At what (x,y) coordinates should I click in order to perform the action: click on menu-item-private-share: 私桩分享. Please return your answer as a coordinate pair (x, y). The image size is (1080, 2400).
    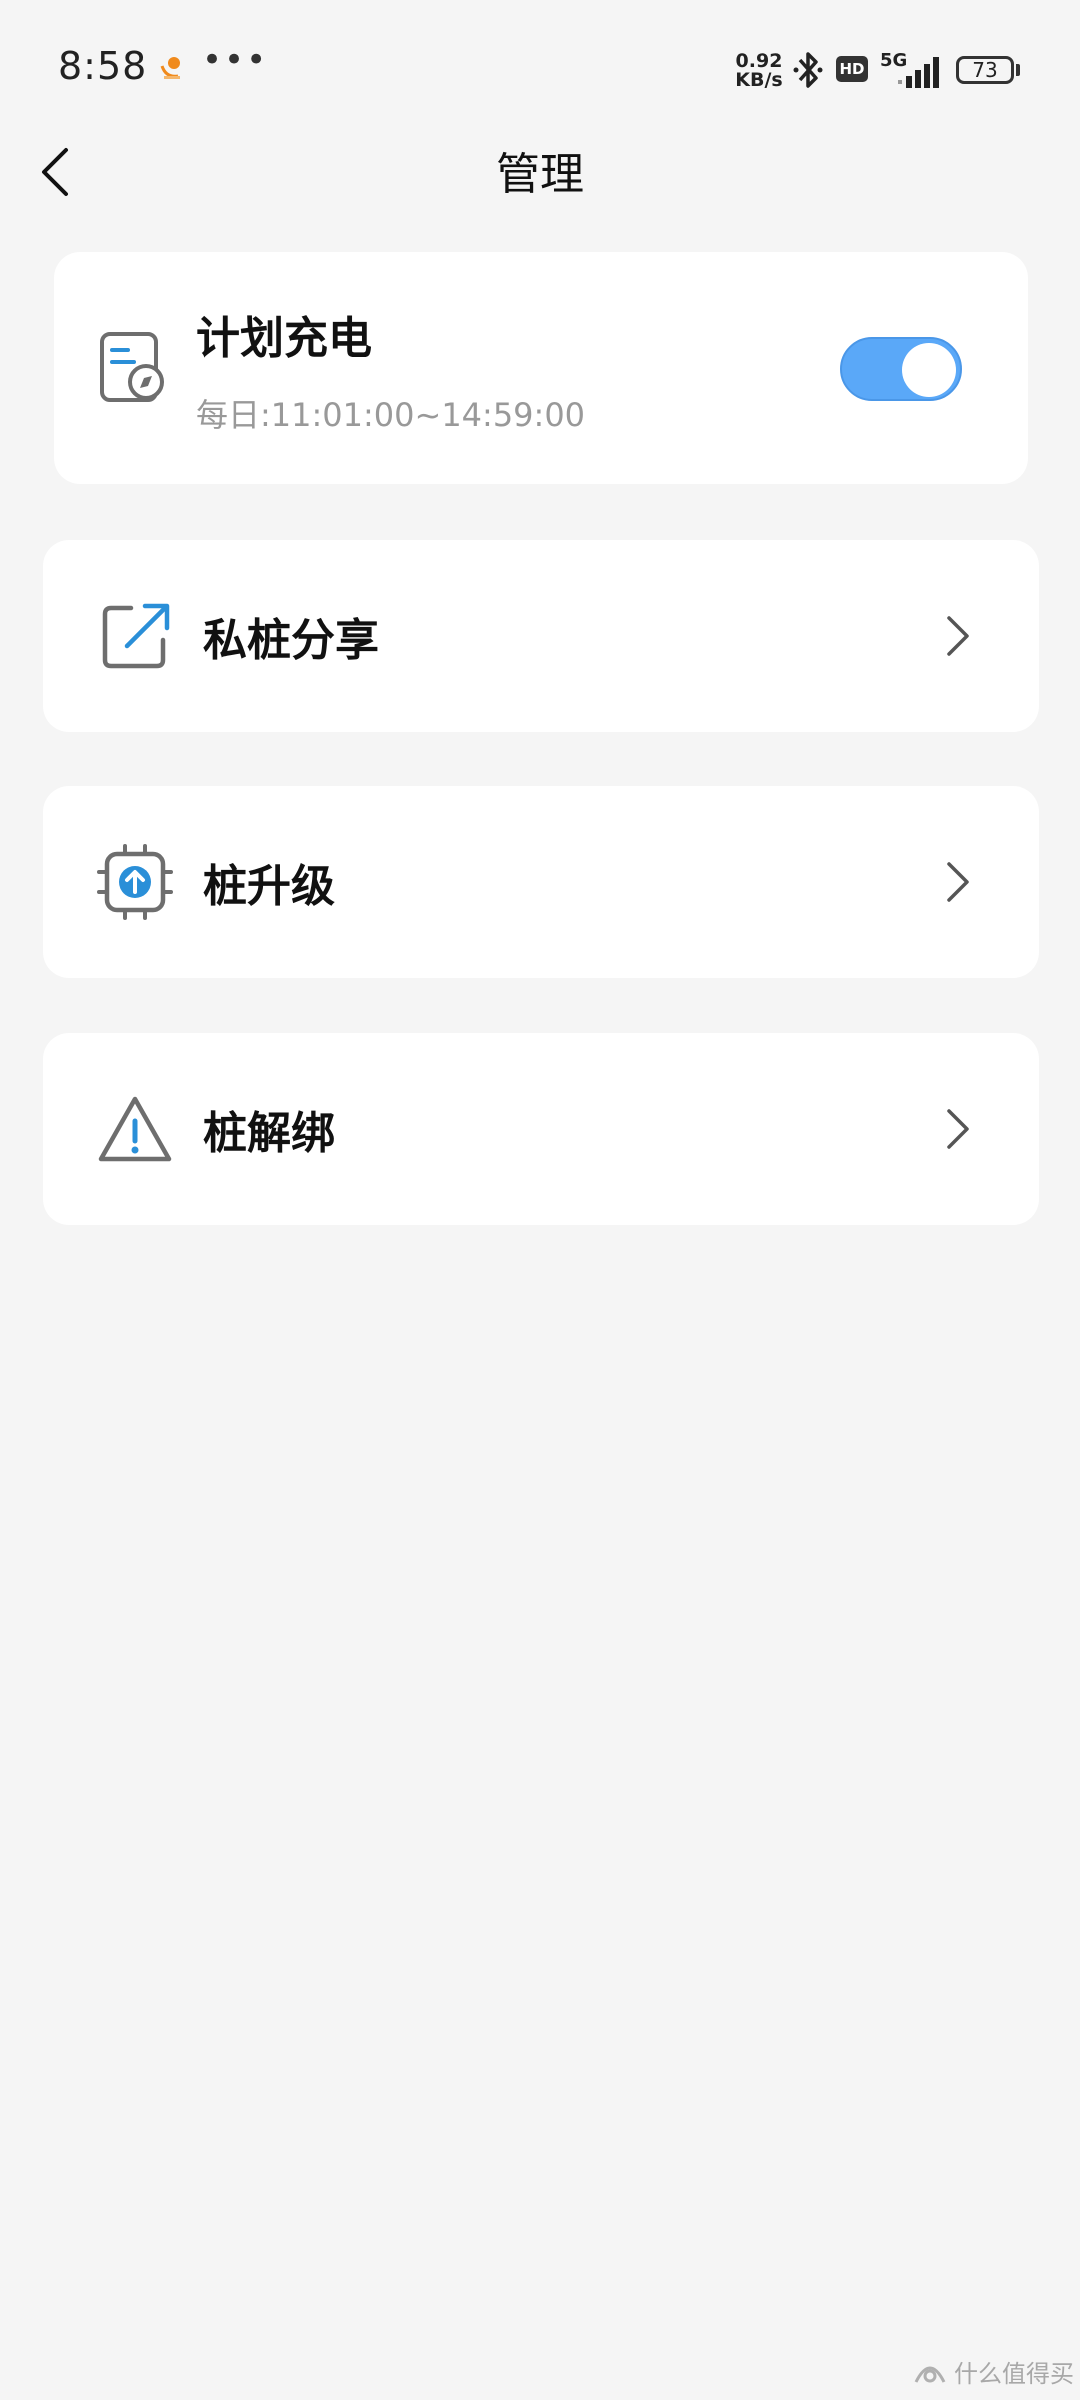
    Looking at the image, I should click on (541, 636).